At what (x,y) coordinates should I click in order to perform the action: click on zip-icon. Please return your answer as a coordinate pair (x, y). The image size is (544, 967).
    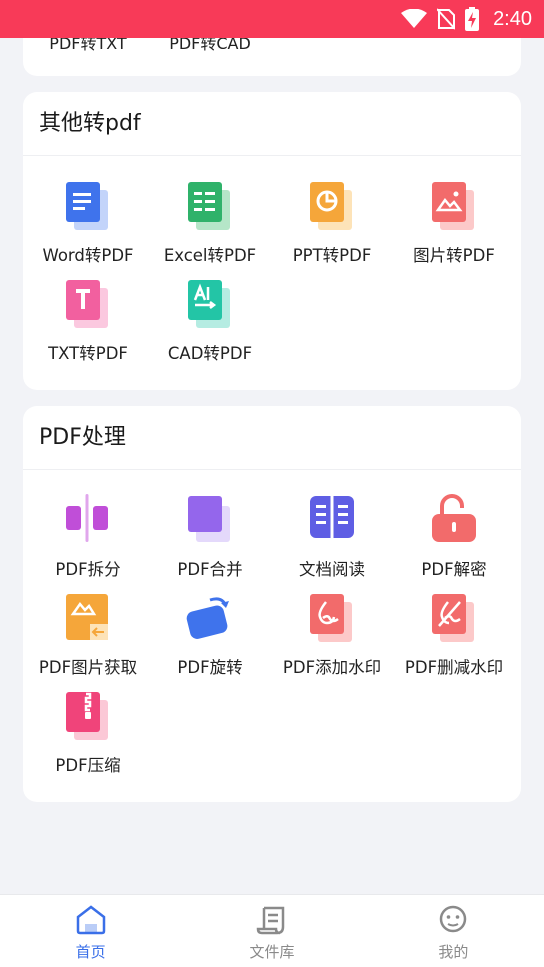
    Looking at the image, I should click on (88, 718).